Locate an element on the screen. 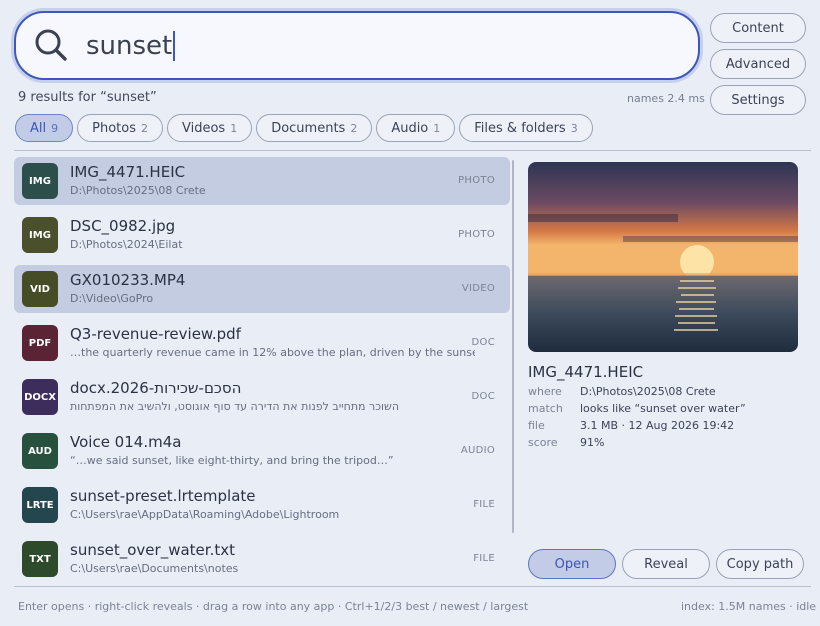 This screenshot has height=626, width=820. result-path: D:\Photos\2024\Eilat is located at coordinates (126, 244).